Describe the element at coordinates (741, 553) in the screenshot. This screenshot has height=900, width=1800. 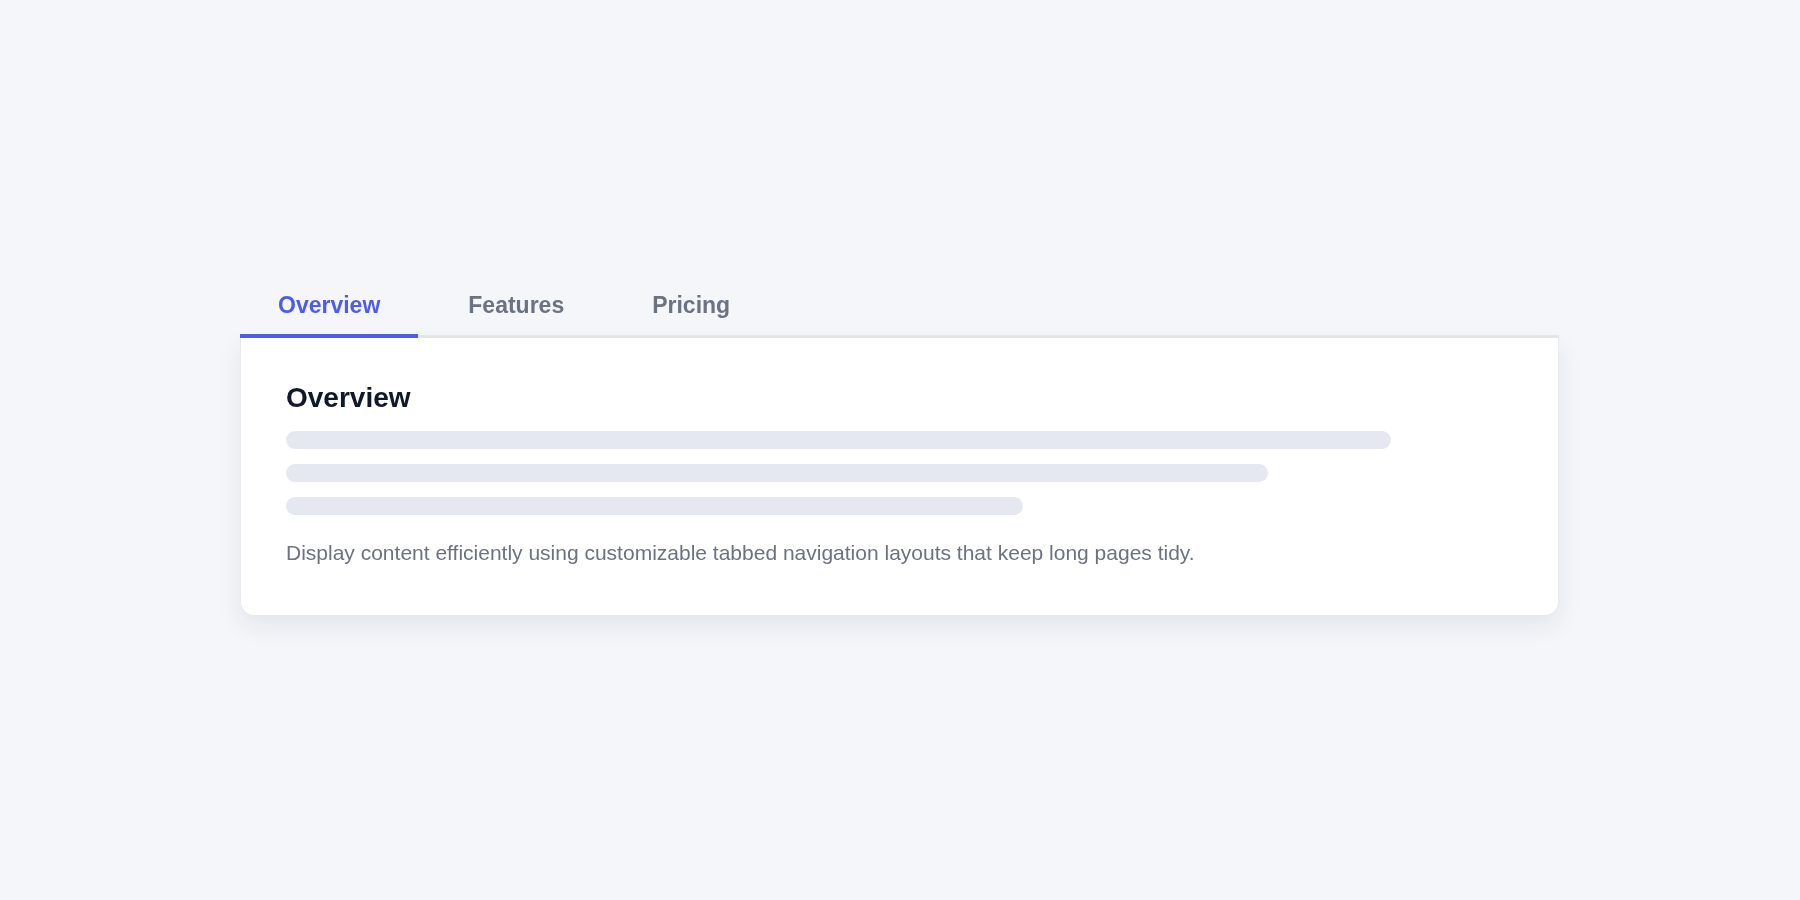
I see `panel-description: Display content efficiently using customizable tabbed navigation layouts that keep long pages tidy.` at that location.